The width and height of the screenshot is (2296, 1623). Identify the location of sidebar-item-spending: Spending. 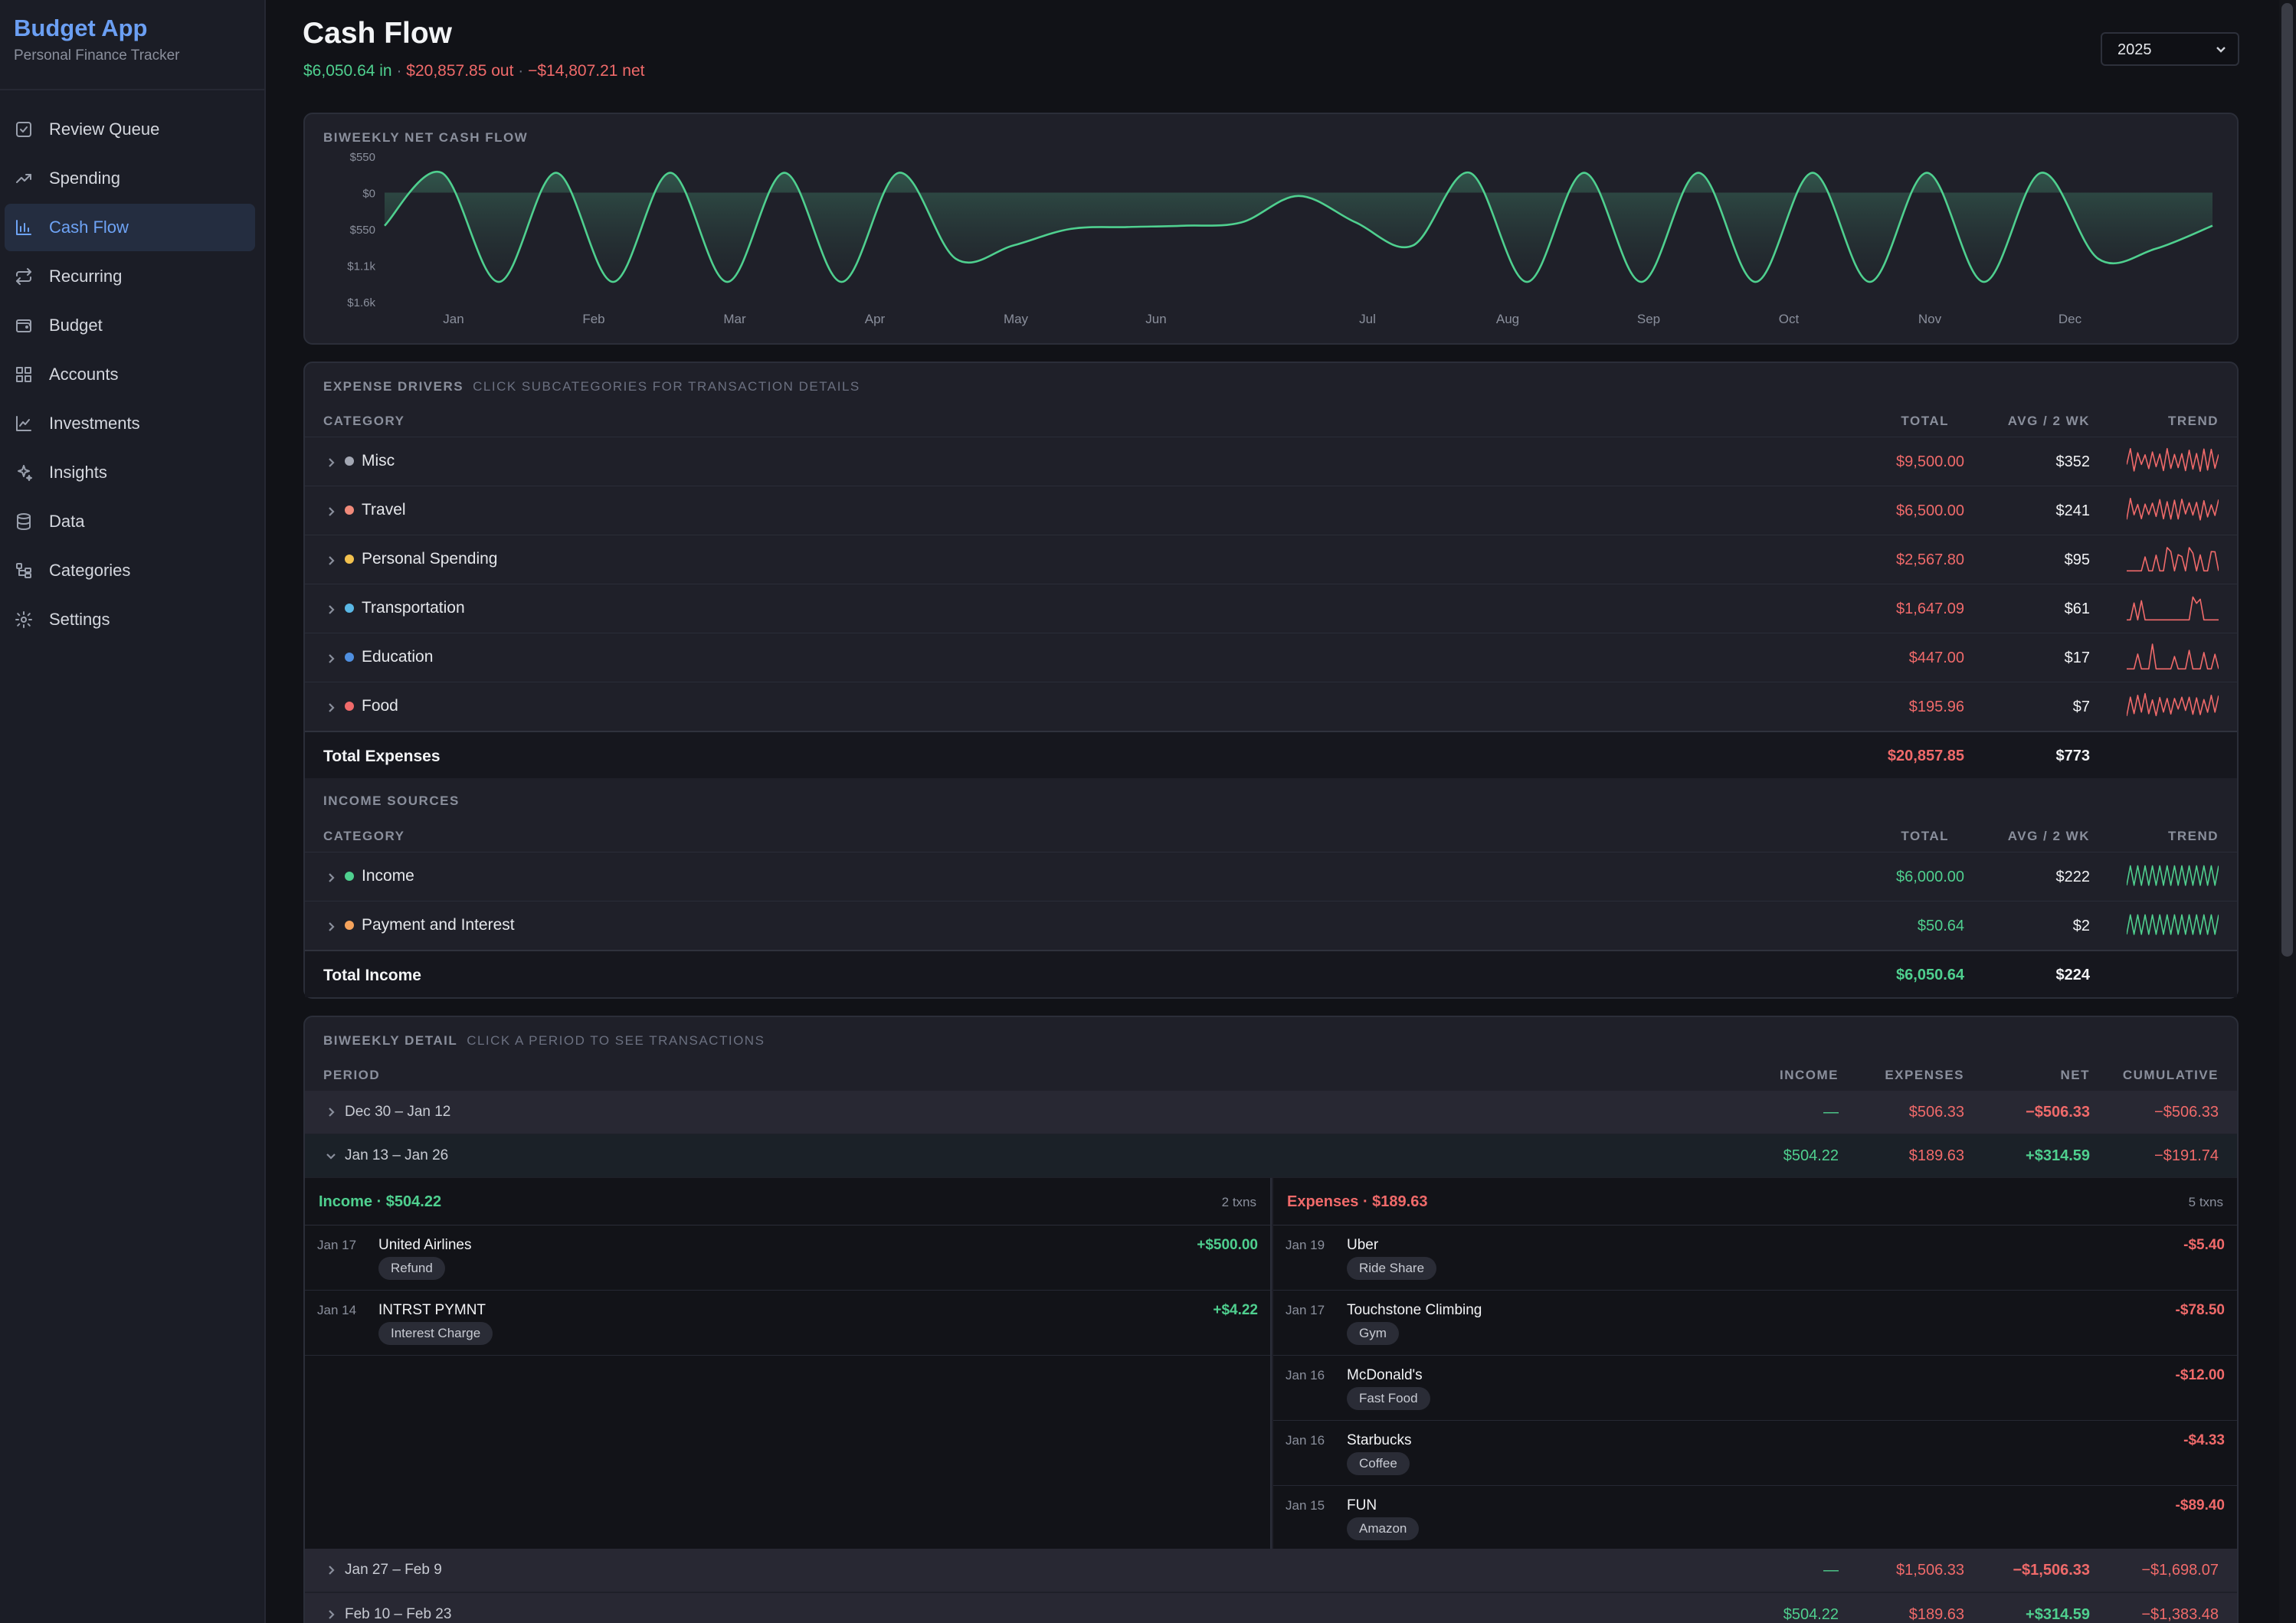
(130, 178).